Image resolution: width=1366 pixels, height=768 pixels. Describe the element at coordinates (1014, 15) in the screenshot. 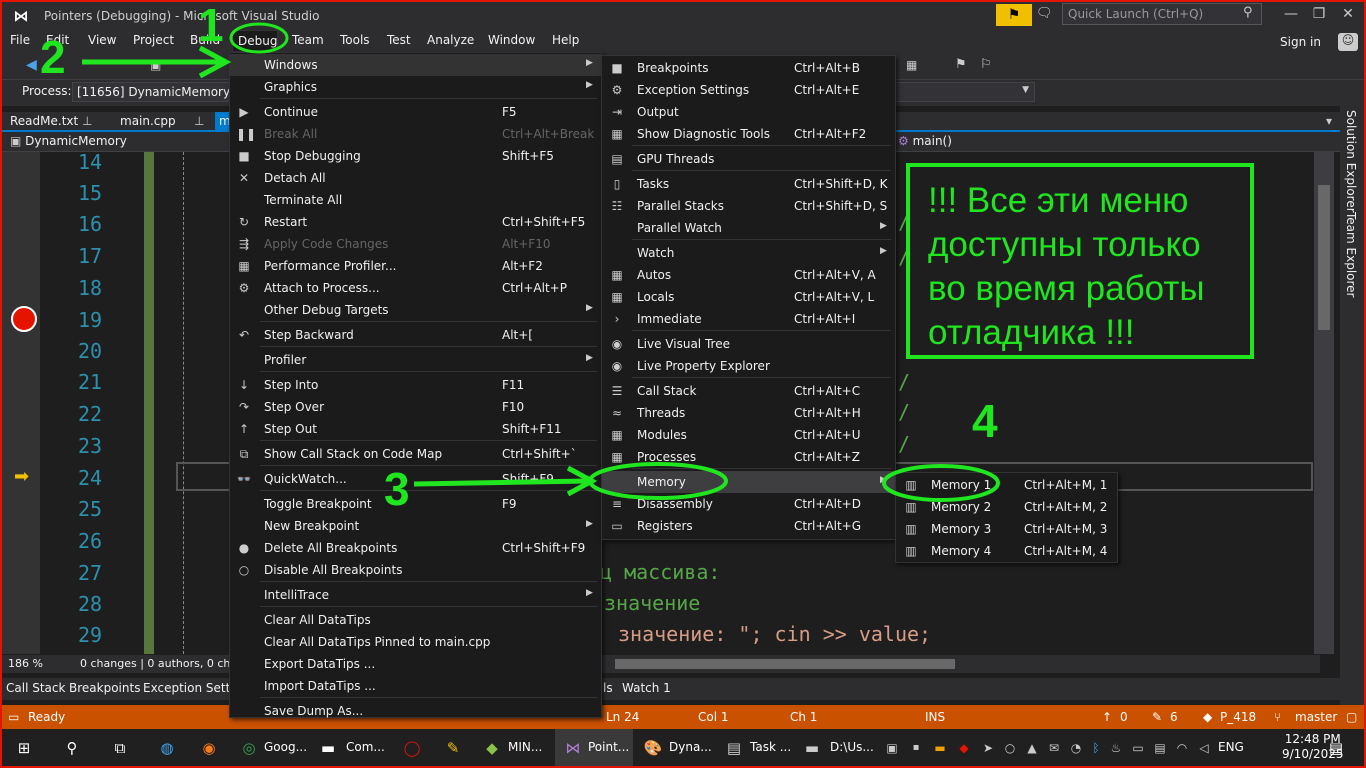

I see `notification-flag-icon: ⚑` at that location.